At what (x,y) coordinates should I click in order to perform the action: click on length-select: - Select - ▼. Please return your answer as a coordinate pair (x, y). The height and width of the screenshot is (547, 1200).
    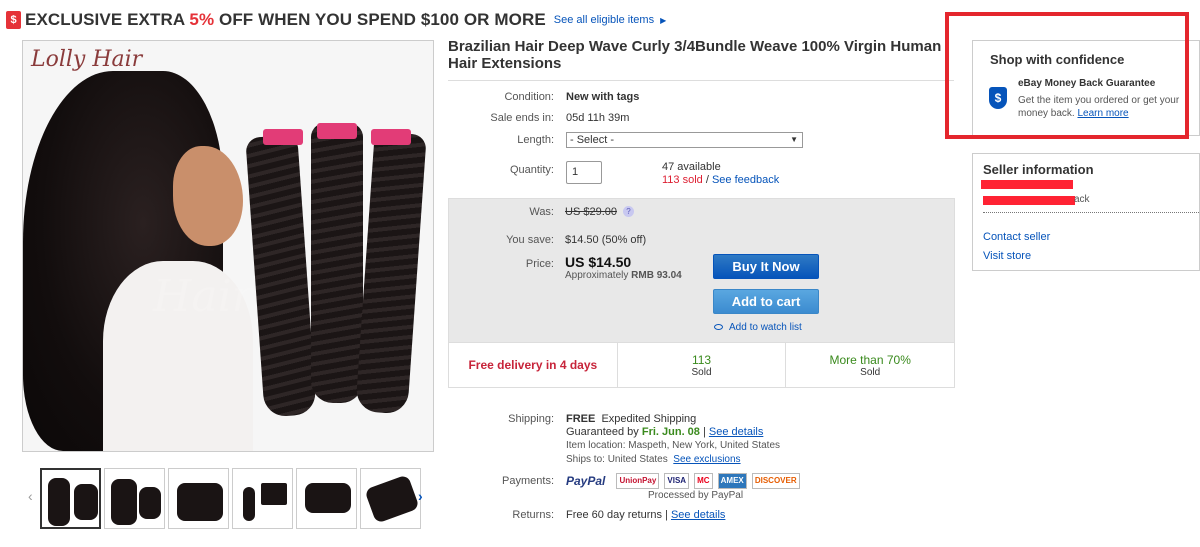
    Looking at the image, I should click on (684, 140).